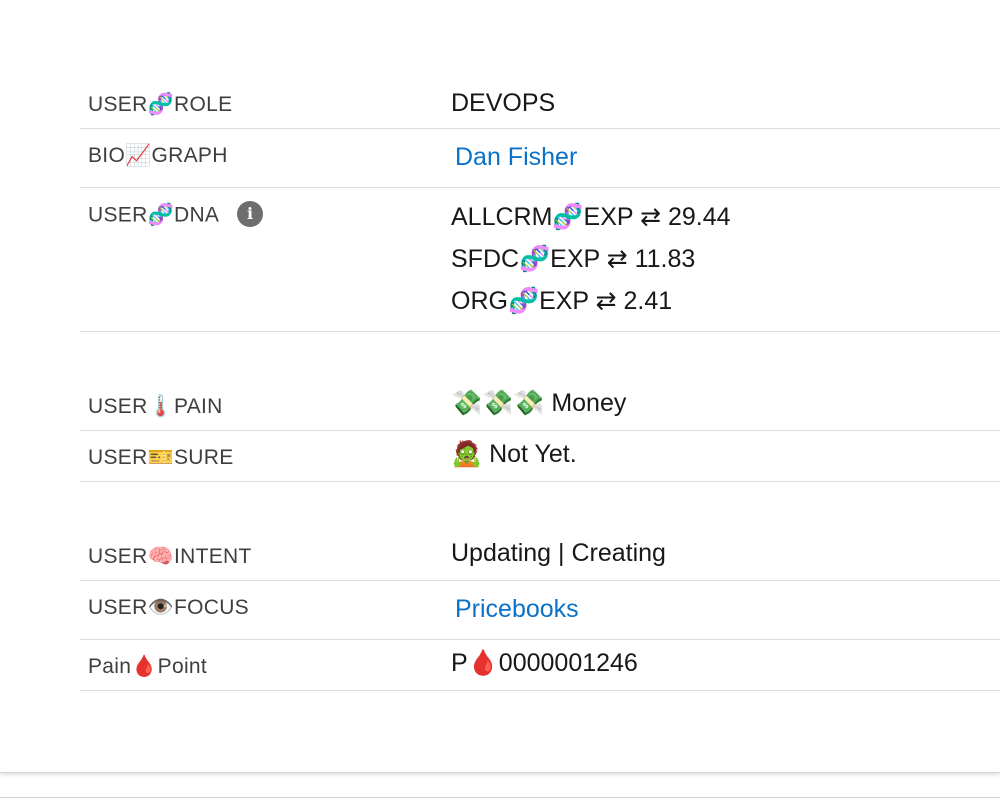 The height and width of the screenshot is (800, 1000). I want to click on field-value-user-role: DEVOPS, so click(503, 103).